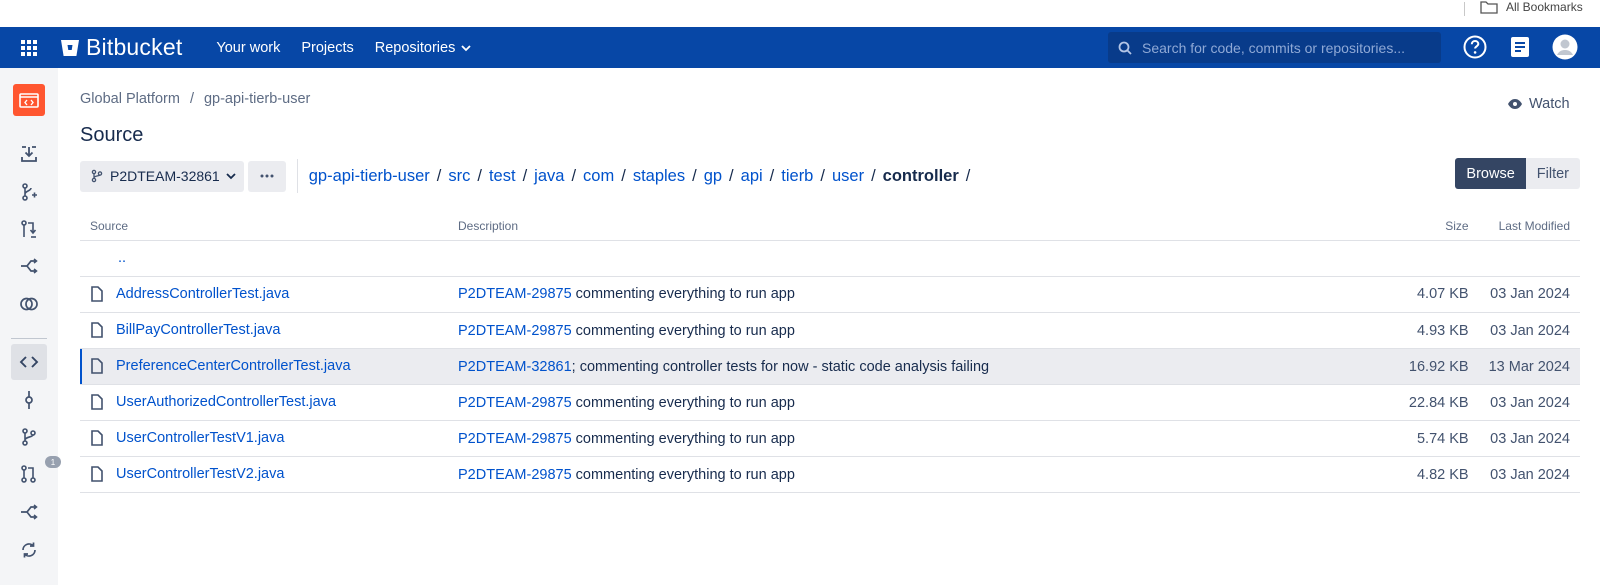 The height and width of the screenshot is (585, 1600). I want to click on pull-request-create-icon, so click(29, 229).